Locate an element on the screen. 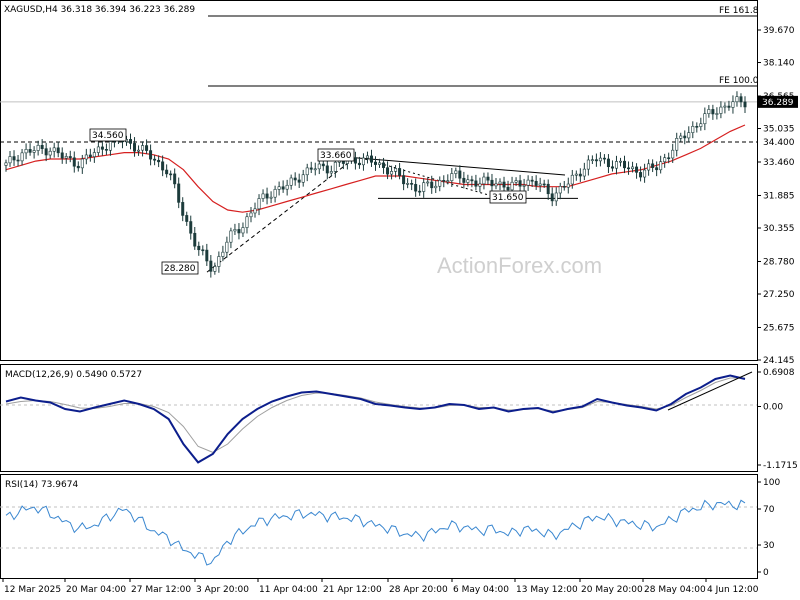  price-tick-label: 27.250 is located at coordinates (779, 295).